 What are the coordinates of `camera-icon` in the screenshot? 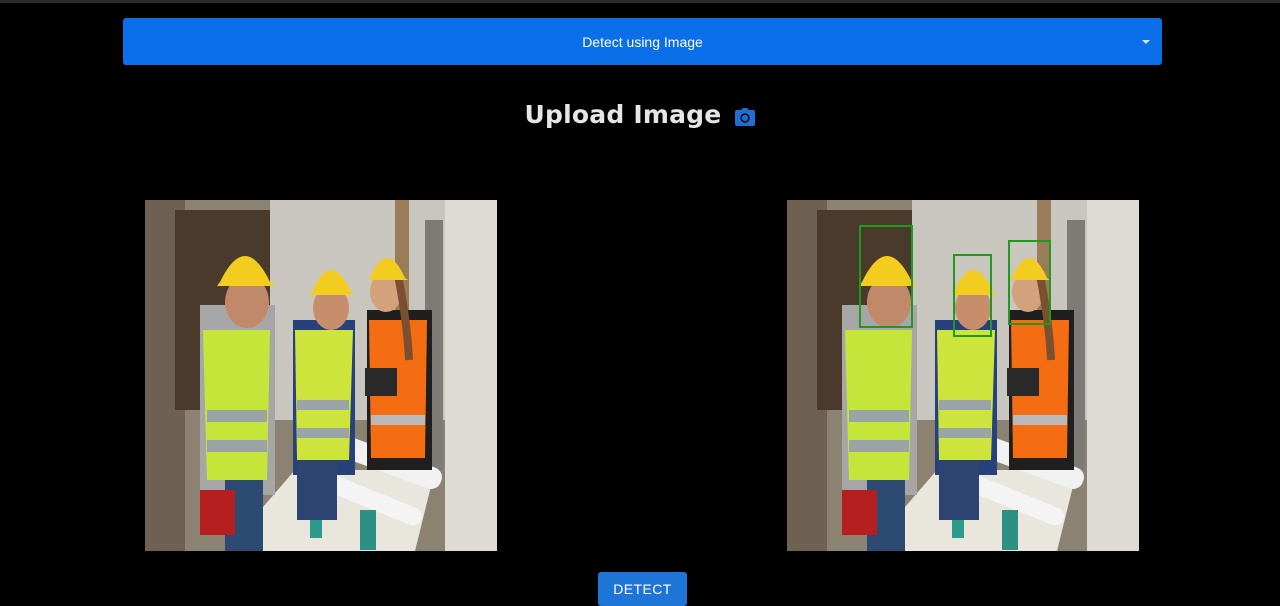 It's located at (745, 116).